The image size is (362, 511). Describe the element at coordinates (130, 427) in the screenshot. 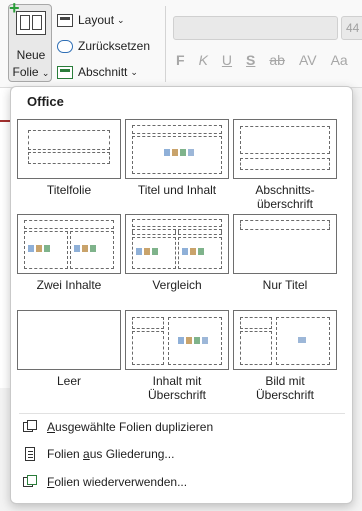

I see `menu-item-label: Ausgewählte Folien duplizieren` at that location.